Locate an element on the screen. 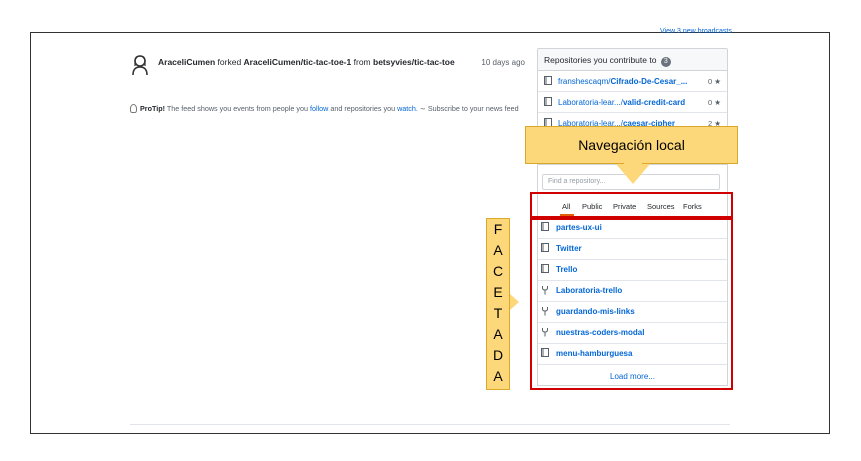 This screenshot has width=861, height=461. feed-action: forked is located at coordinates (229, 62).